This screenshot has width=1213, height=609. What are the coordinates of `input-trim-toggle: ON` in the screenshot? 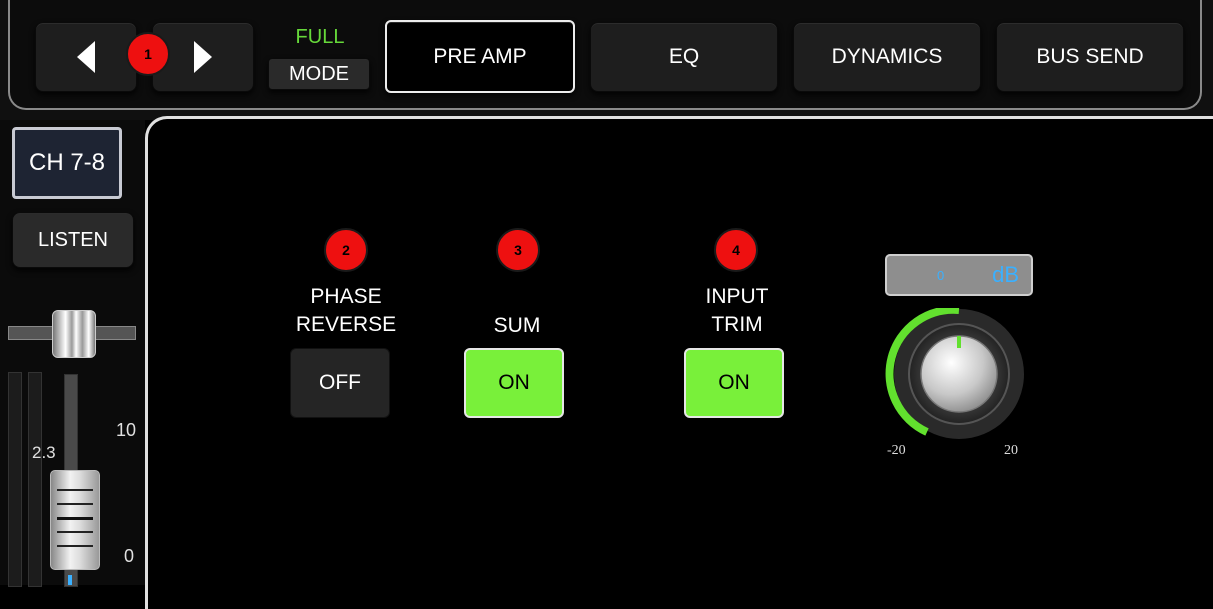 It's located at (734, 383).